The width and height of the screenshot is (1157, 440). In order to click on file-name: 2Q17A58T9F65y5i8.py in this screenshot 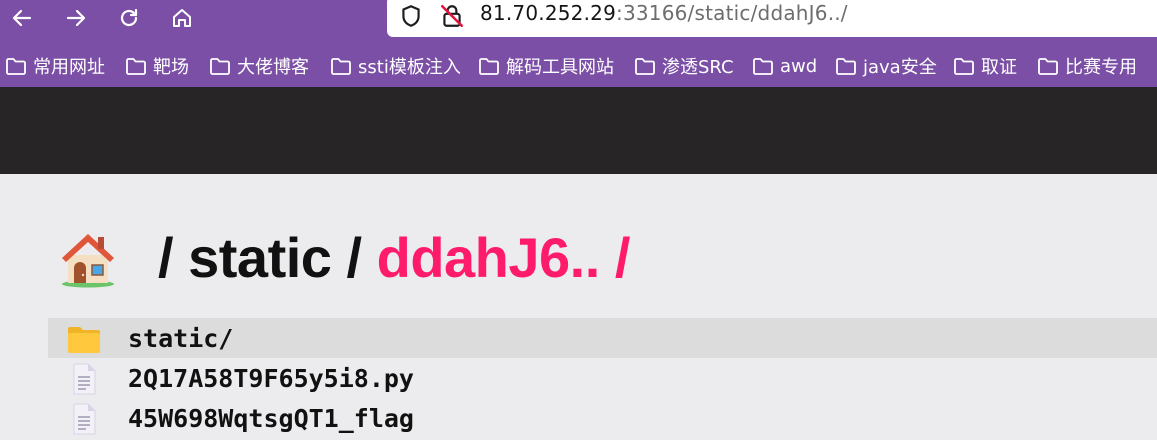, I will do `click(271, 379)`.